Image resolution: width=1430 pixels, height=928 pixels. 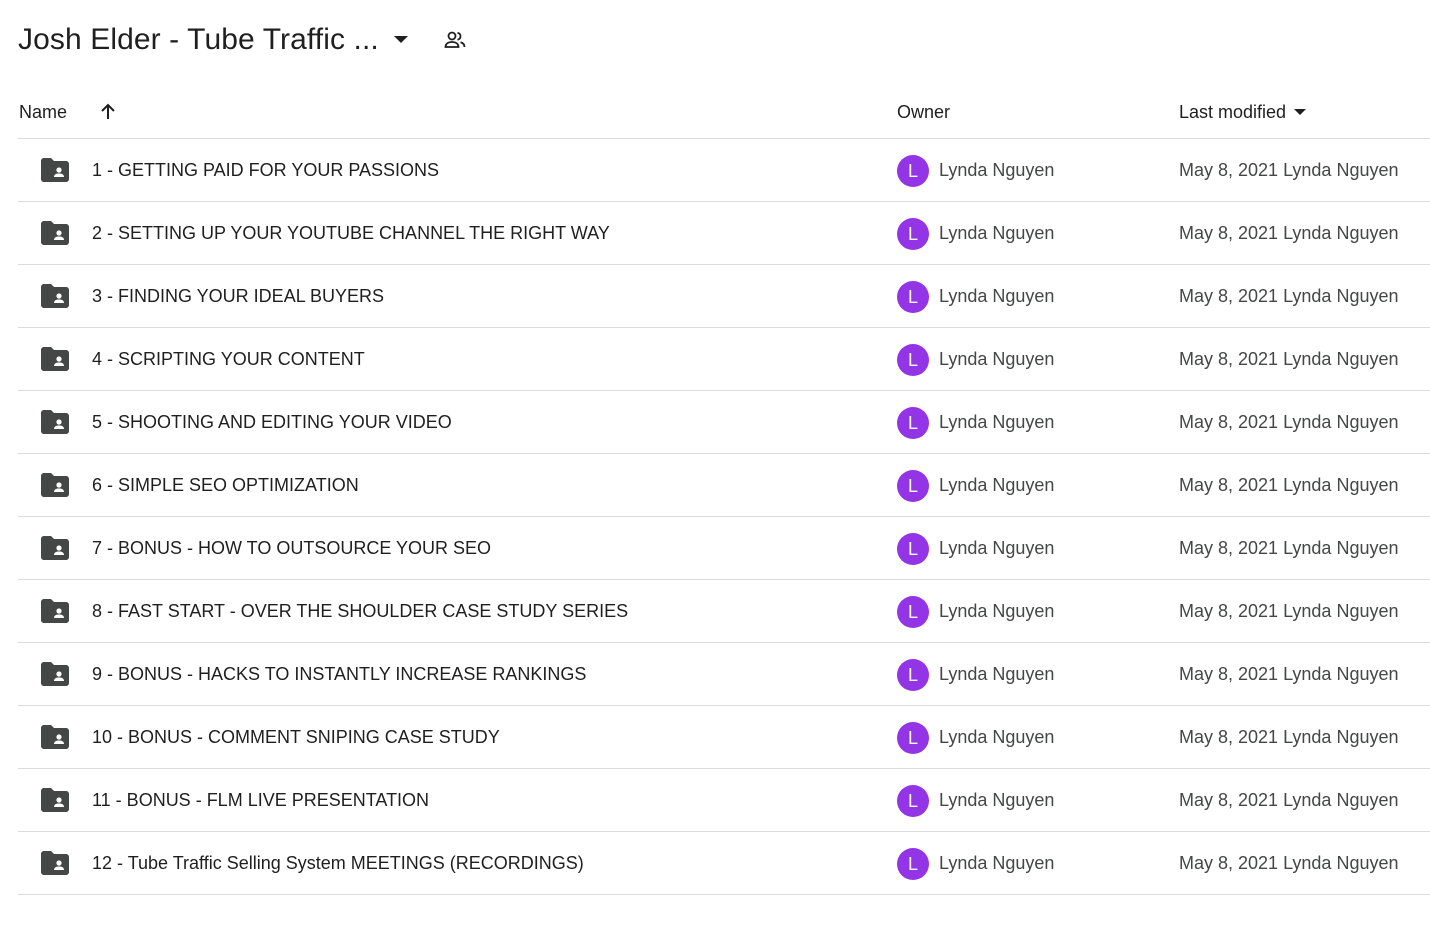 I want to click on sort-arrow-down-icon, so click(x=1300, y=112).